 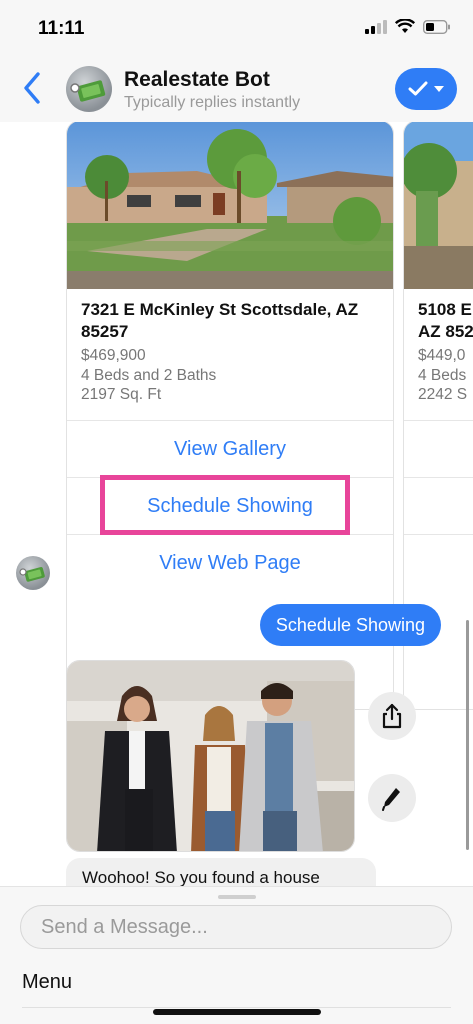 What do you see at coordinates (212, 102) in the screenshot?
I see `bot-subtitle: Typically replies instantly` at bounding box center [212, 102].